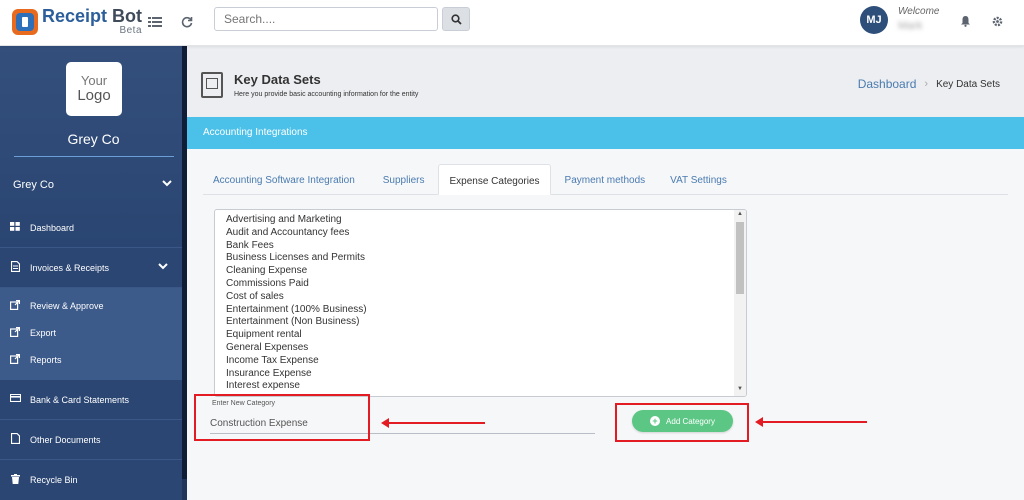 This screenshot has width=1024, height=500. I want to click on banner-title: Accounting Integrations, so click(255, 132).